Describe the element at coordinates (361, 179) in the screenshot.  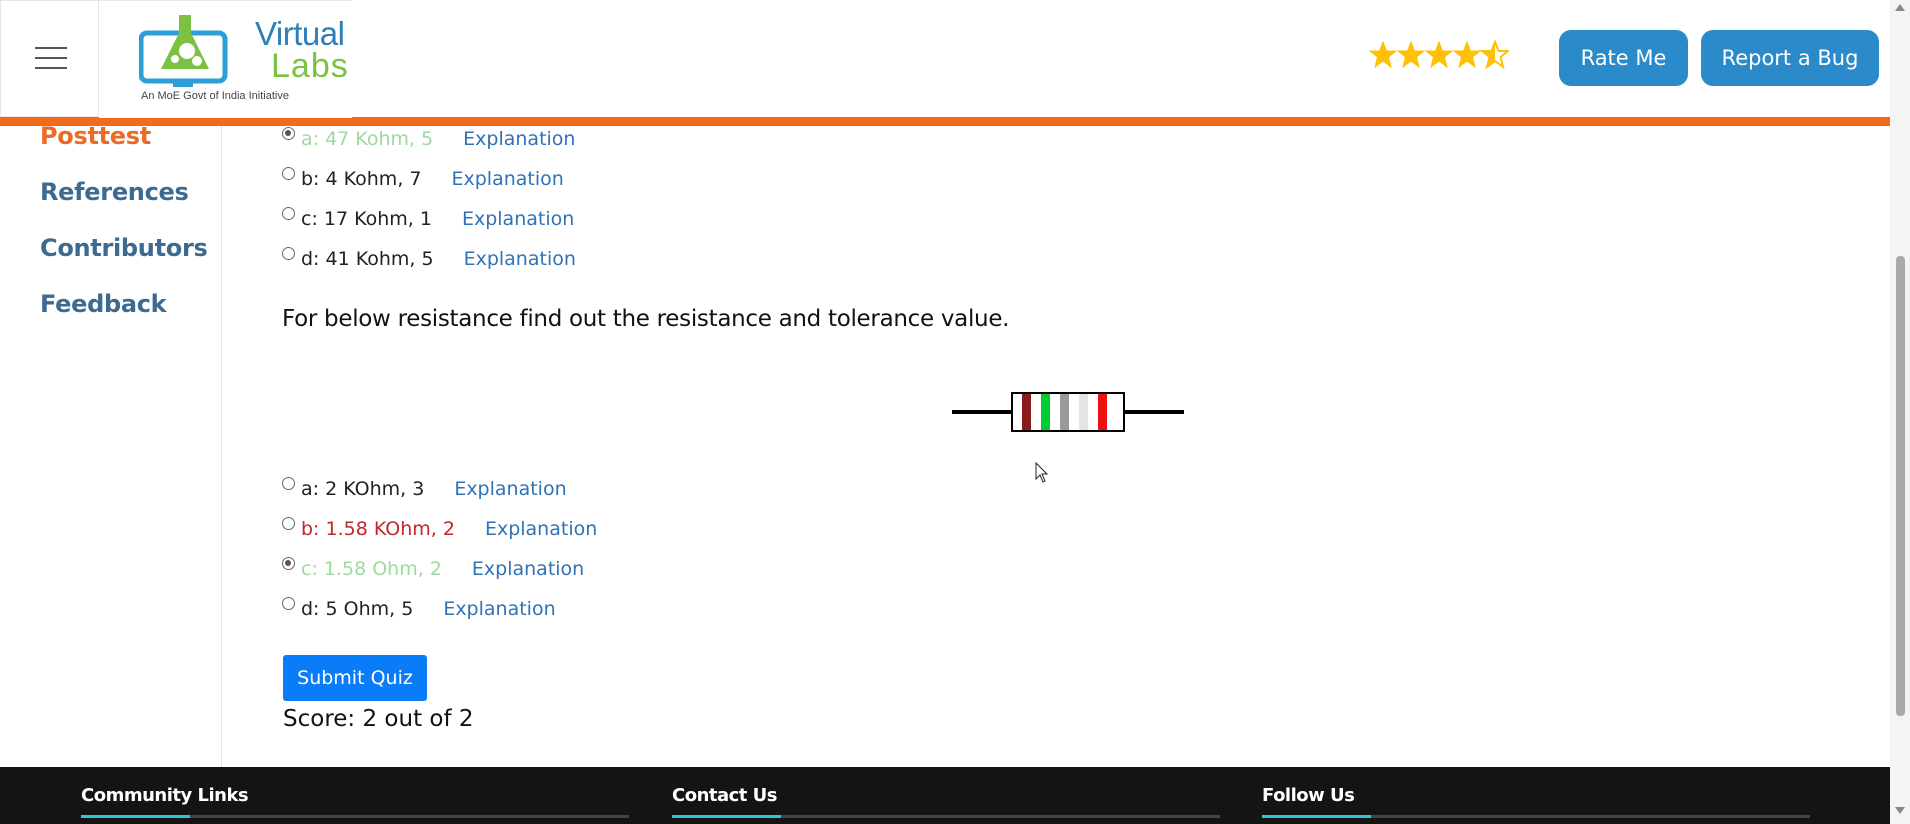
I see `option-text: b: 4 Kohm, 7` at that location.